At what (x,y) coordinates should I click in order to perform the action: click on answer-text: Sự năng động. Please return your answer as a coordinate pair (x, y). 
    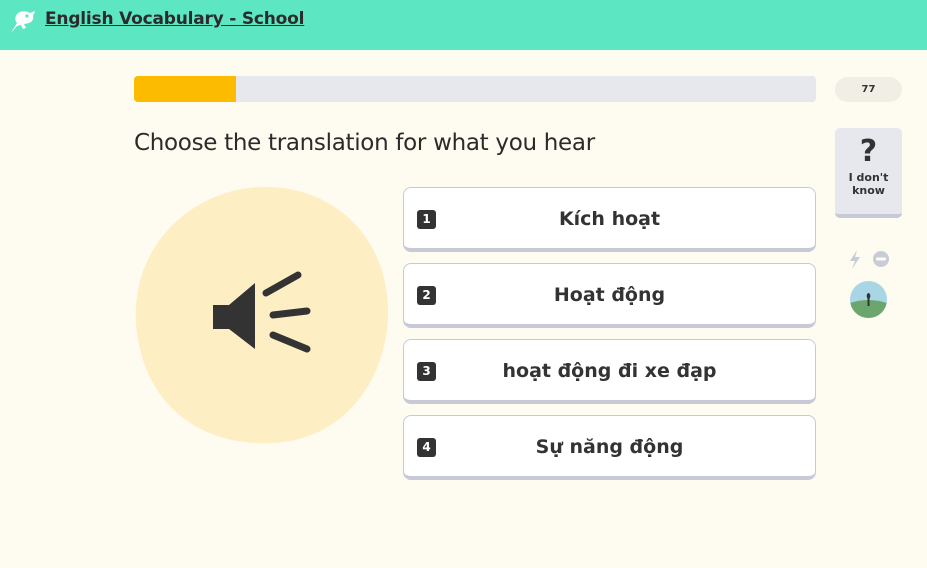
    Looking at the image, I should click on (609, 447).